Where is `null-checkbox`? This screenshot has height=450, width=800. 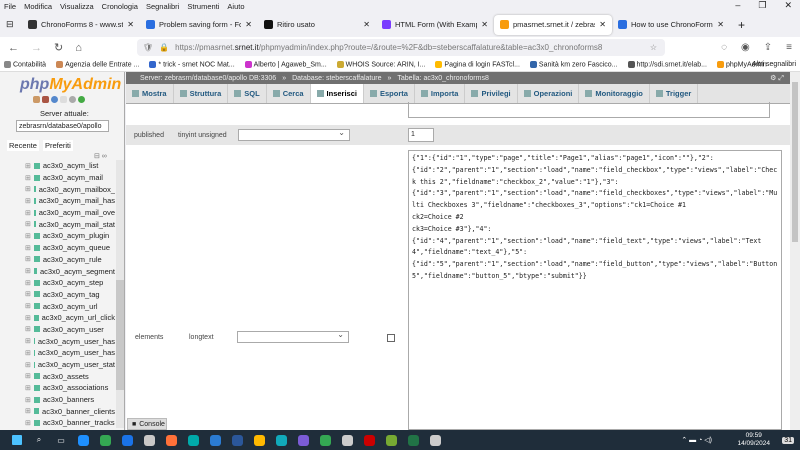 null-checkbox is located at coordinates (391, 338).